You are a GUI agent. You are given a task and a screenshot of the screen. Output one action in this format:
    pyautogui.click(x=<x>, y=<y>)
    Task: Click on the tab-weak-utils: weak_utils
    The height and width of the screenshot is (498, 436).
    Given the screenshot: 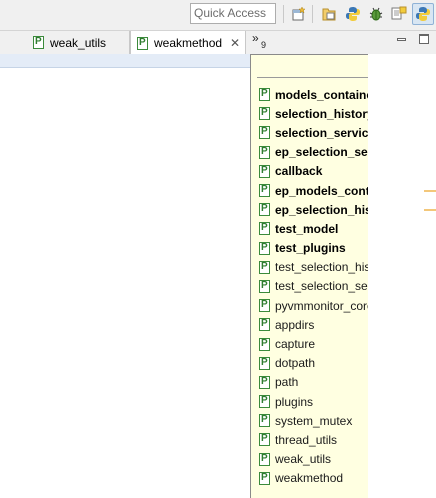 What is the action you would take?
    pyautogui.click(x=65, y=42)
    